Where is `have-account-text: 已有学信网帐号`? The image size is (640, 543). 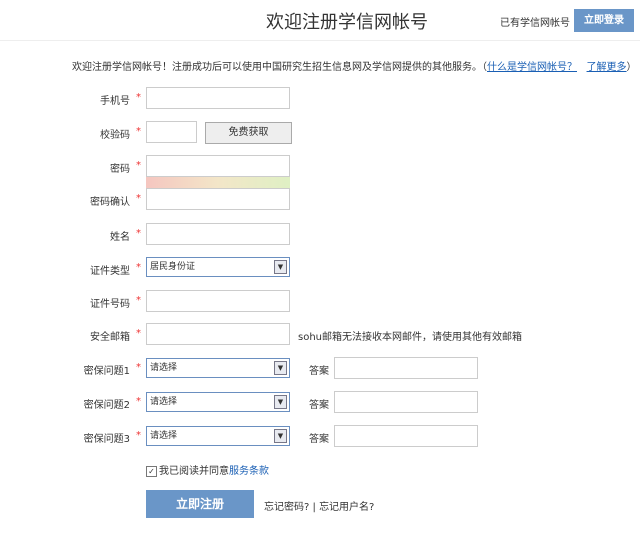 have-account-text: 已有学信网帐号 is located at coordinates (535, 23).